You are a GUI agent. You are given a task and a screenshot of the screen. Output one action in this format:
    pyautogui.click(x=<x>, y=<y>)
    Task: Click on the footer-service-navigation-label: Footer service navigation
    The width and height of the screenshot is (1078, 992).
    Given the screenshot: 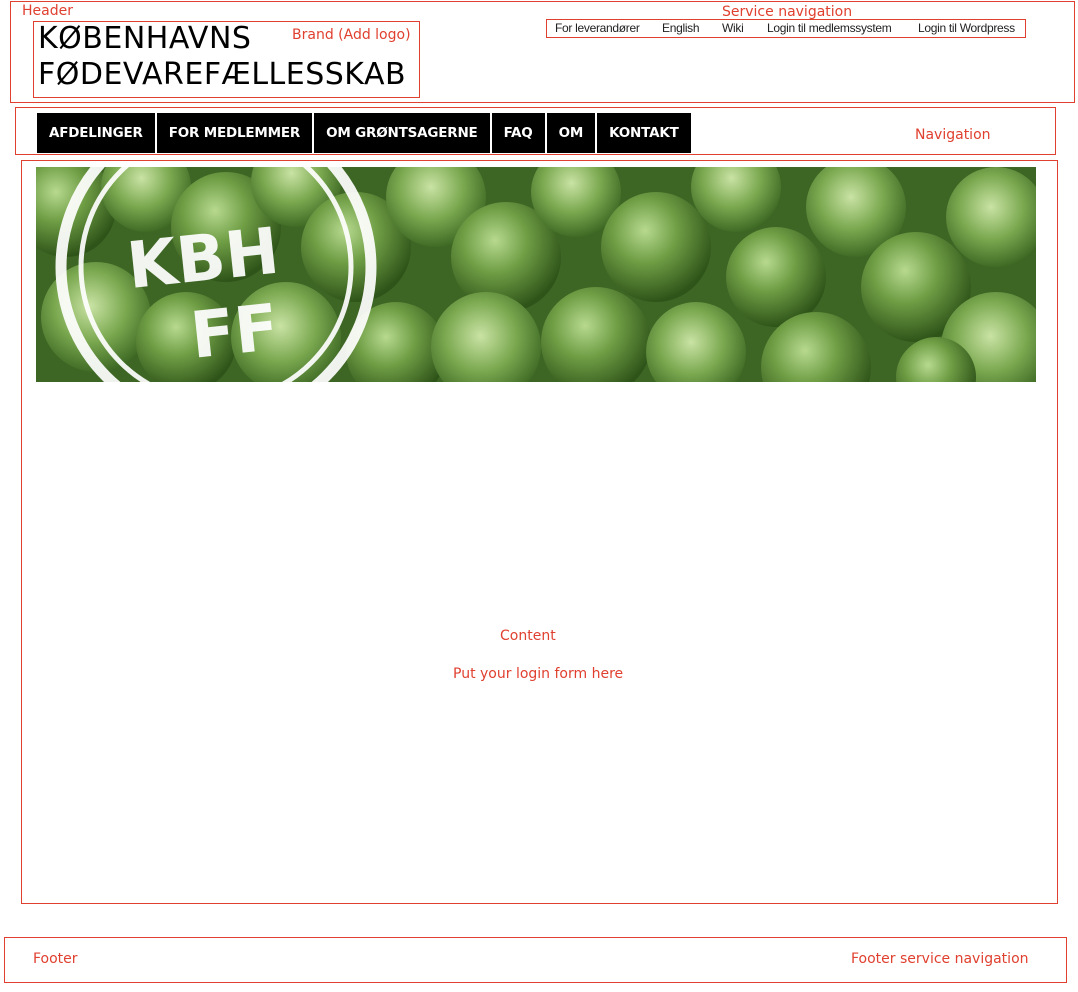 What is the action you would take?
    pyautogui.click(x=940, y=959)
    